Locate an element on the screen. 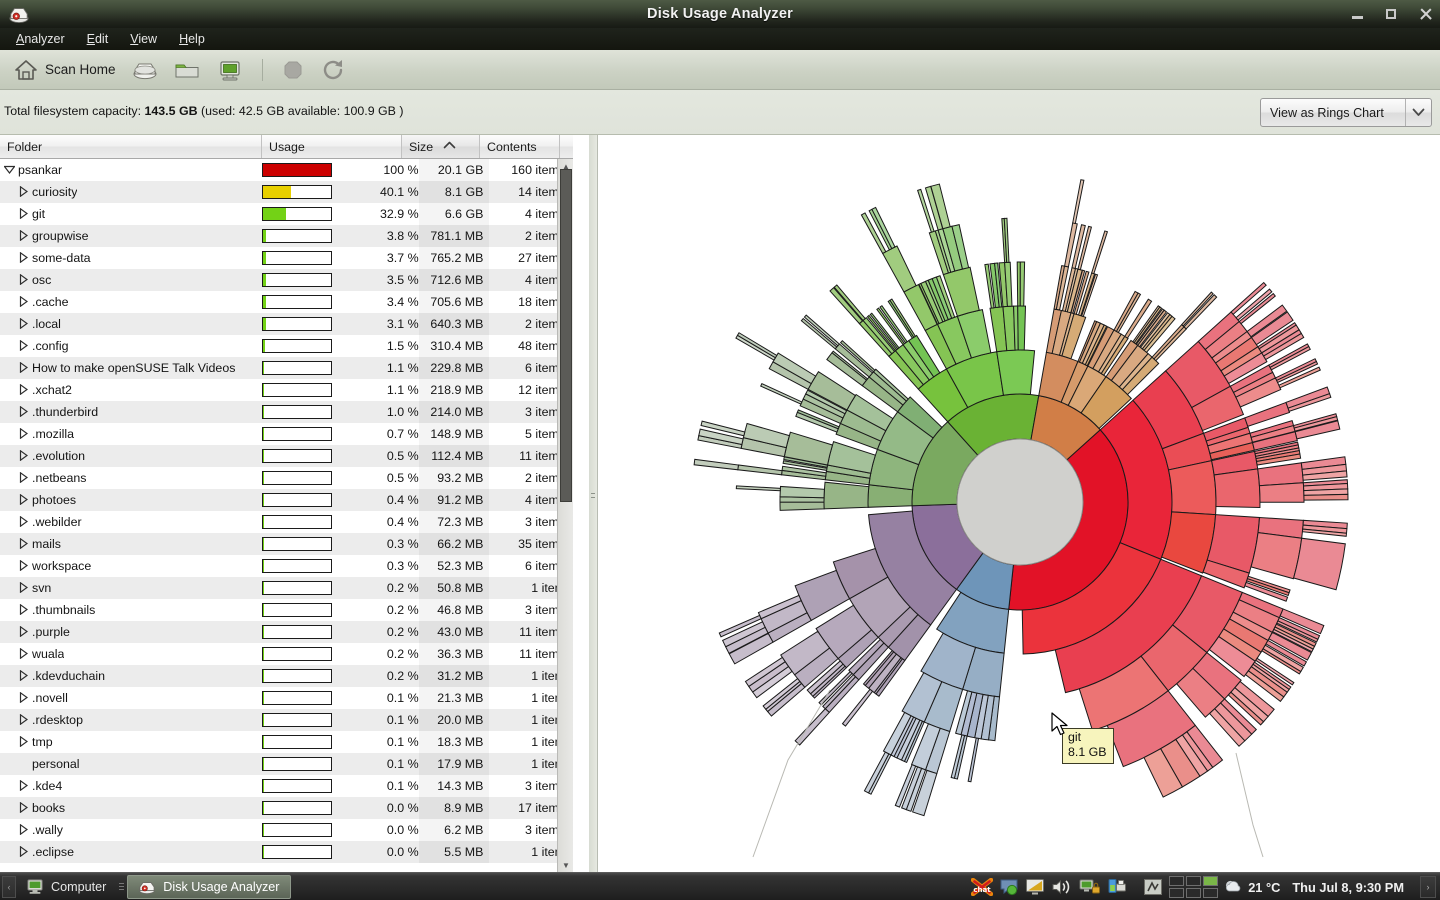  table-row: .eclipse 0.0 % 5.5 MB 1 item is located at coordinates (286, 852).